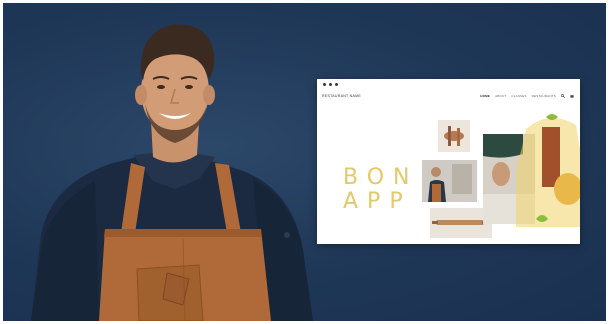 Image resolution: width=610 pixels, height=324 pixels. Describe the element at coordinates (381, 177) in the screenshot. I see `hero-headline-line-1: BON` at that location.